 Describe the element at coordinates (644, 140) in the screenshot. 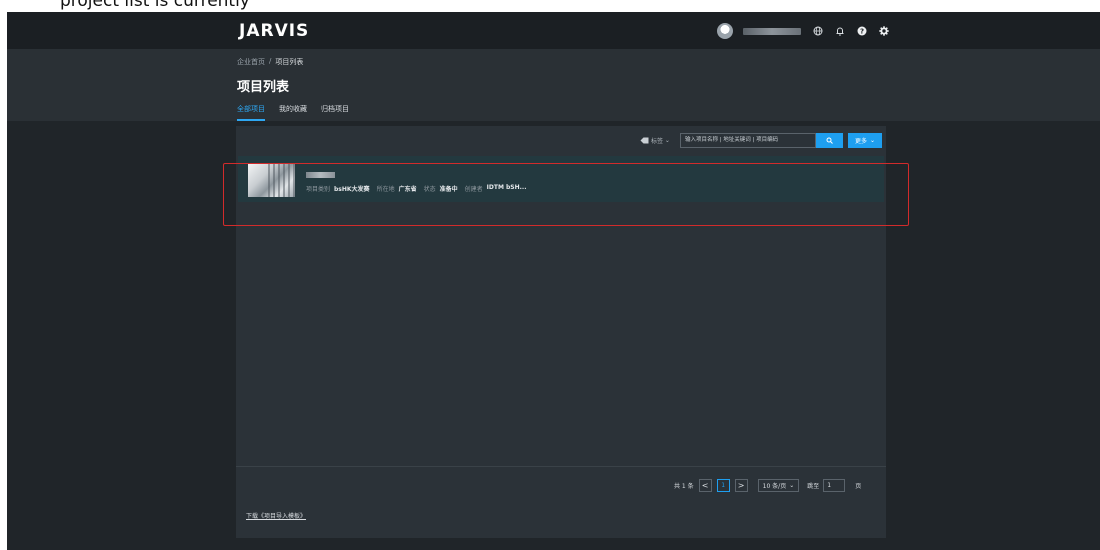

I see `tag-icon` at that location.